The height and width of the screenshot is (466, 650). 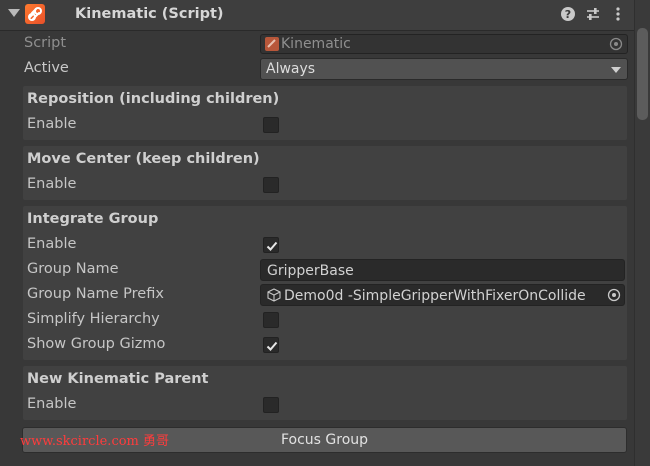 What do you see at coordinates (143, 159) in the screenshot?
I see `move-center-title: Move Center (keep children)` at bounding box center [143, 159].